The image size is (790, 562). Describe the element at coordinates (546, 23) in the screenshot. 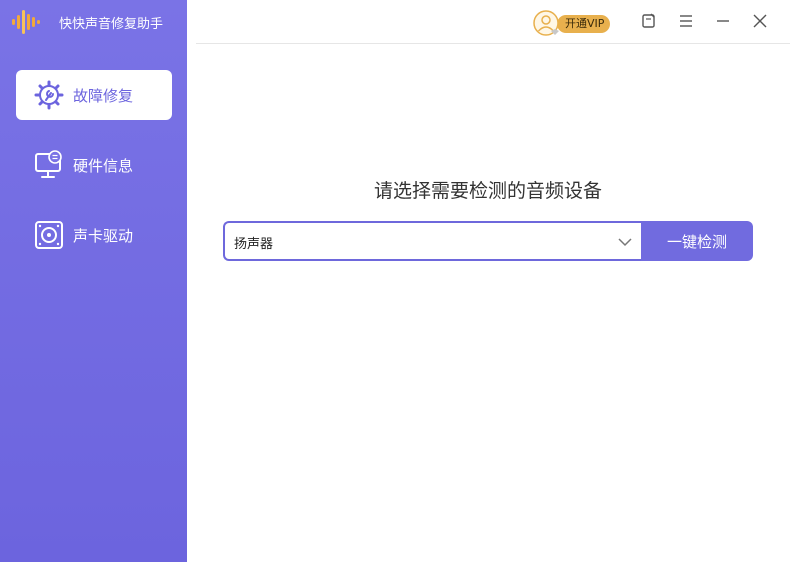

I see `user-avatar-icon` at that location.